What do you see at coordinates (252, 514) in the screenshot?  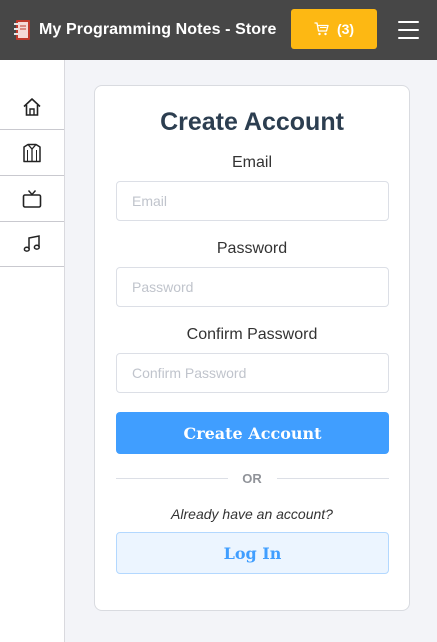 I see `already-have-account-text: Already have an account?` at bounding box center [252, 514].